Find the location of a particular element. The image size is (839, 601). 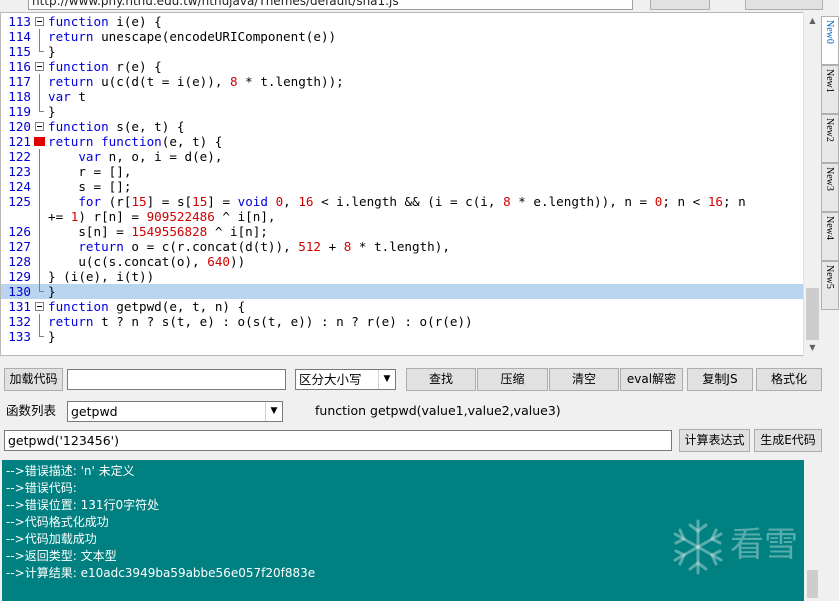

case-select: 区分大小写 ▼ is located at coordinates (345, 379).